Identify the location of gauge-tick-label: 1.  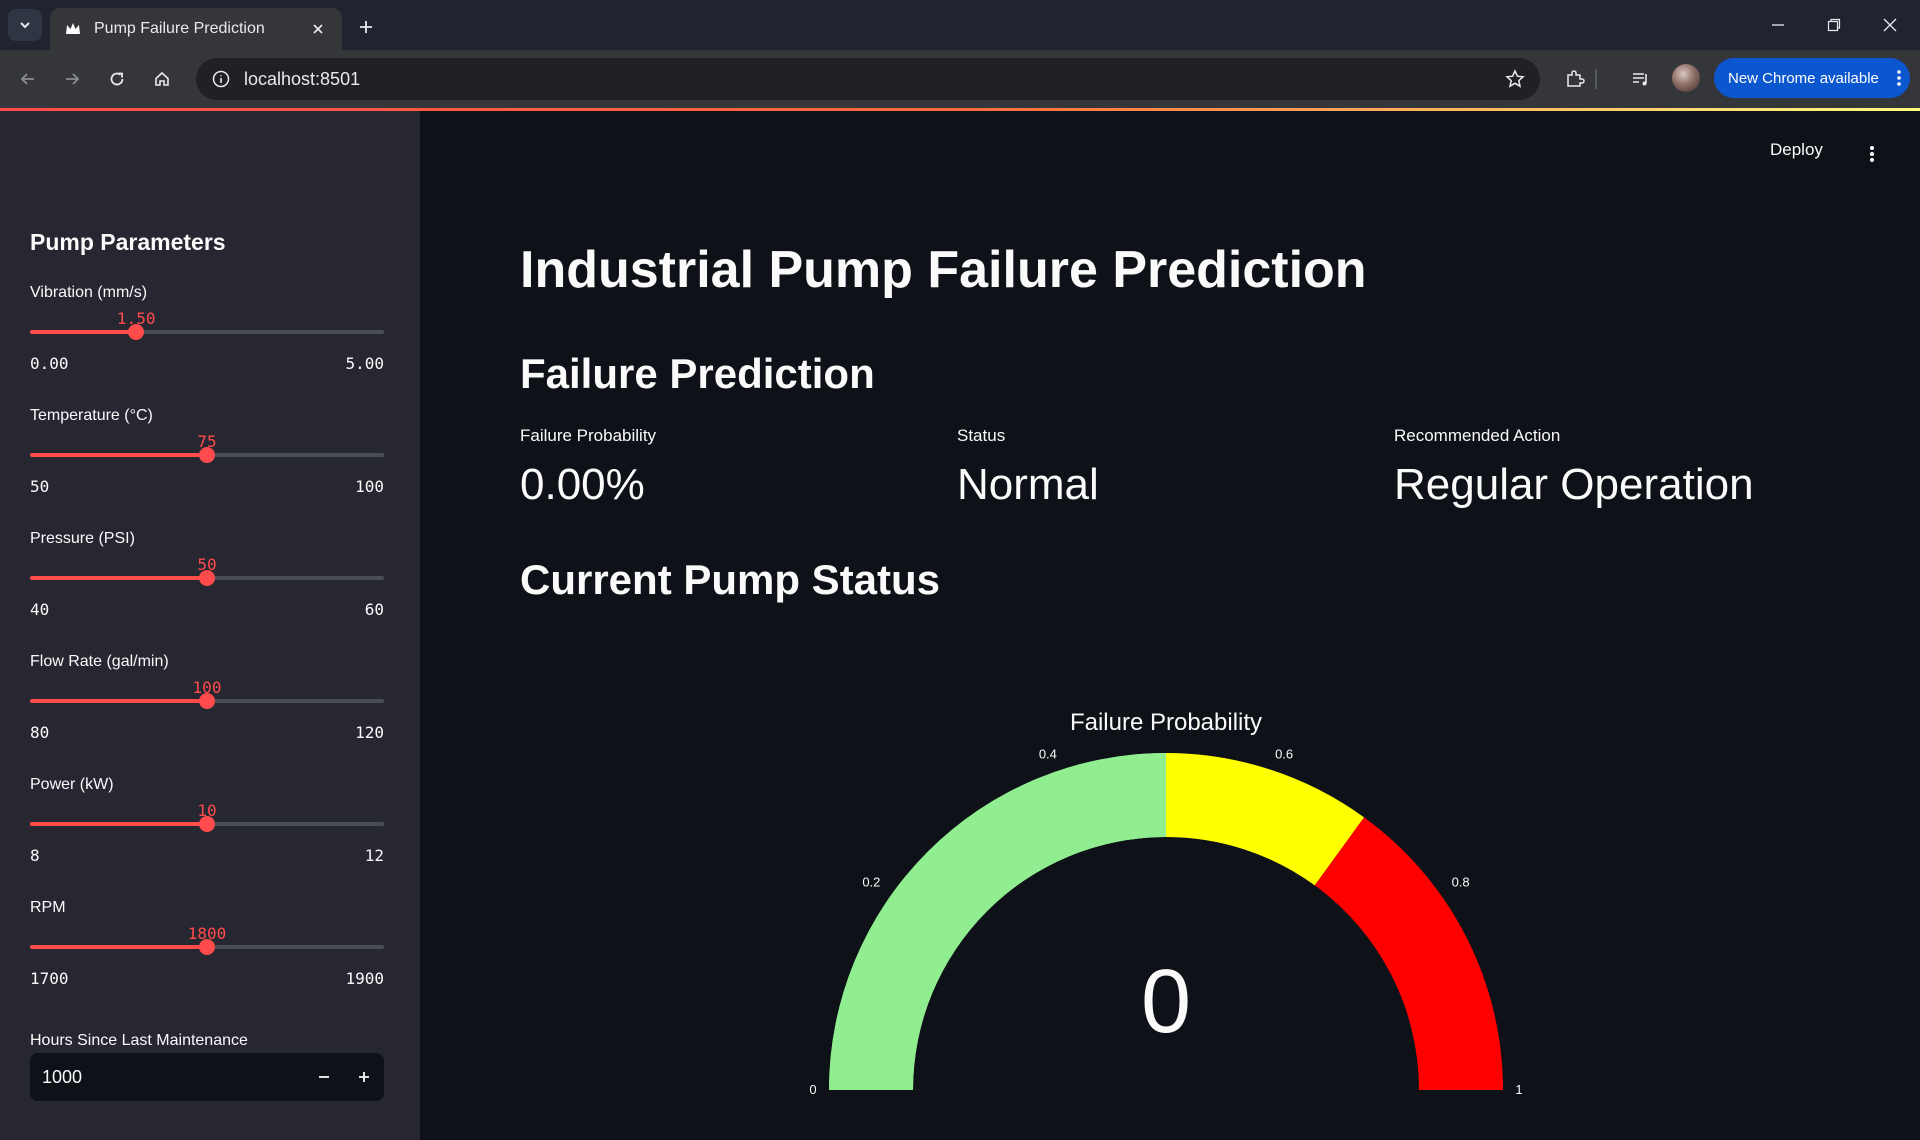
(1518, 1089).